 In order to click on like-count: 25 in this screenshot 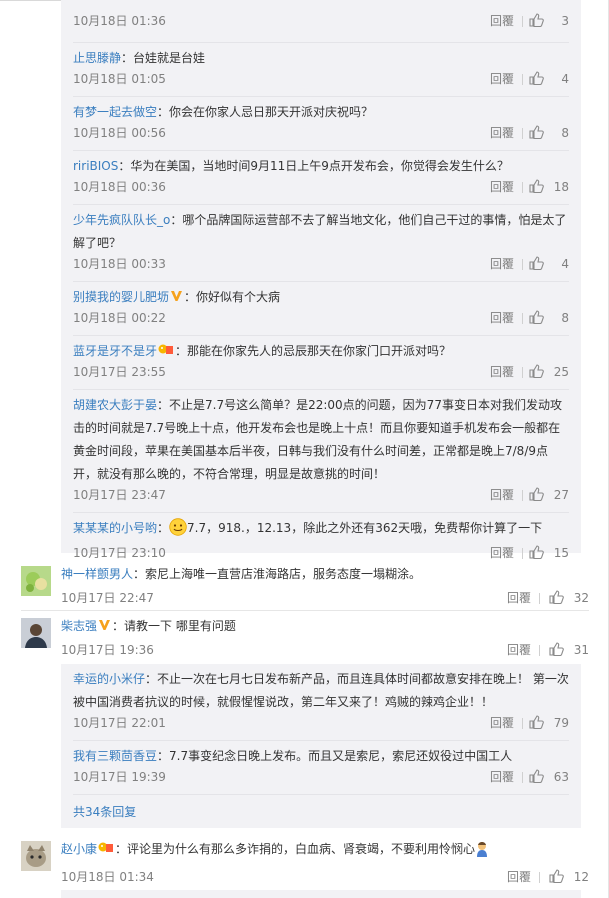, I will do `click(561, 372)`.